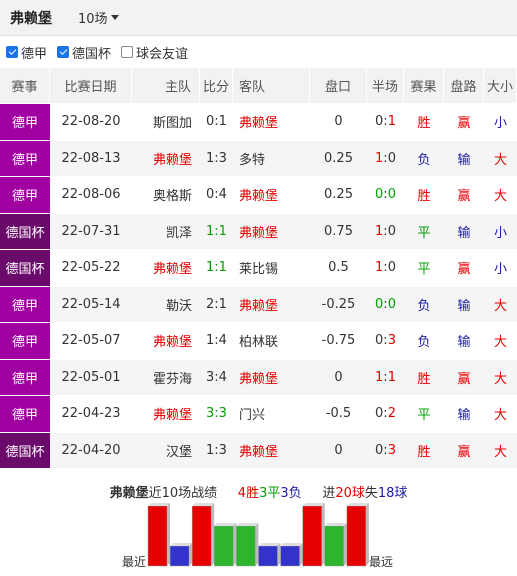 This screenshot has width=517, height=576. I want to click on filter-bundesliga: 德甲, so click(26, 52).